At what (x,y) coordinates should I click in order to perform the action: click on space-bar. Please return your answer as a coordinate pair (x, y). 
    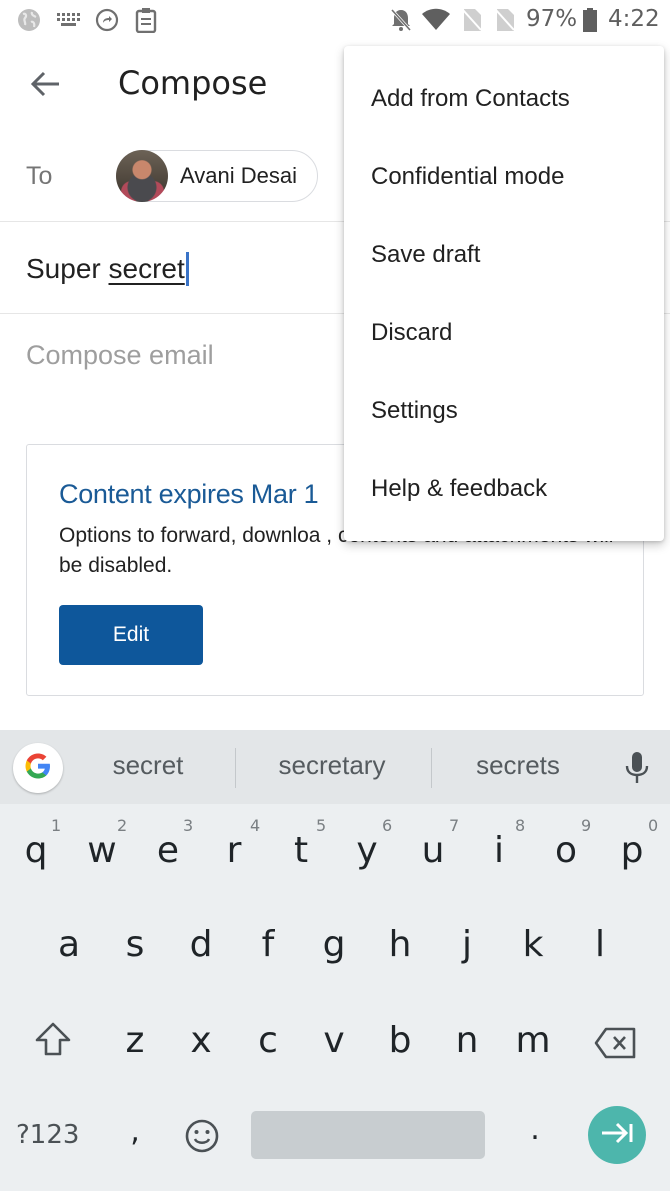
    Looking at the image, I should click on (368, 1135).